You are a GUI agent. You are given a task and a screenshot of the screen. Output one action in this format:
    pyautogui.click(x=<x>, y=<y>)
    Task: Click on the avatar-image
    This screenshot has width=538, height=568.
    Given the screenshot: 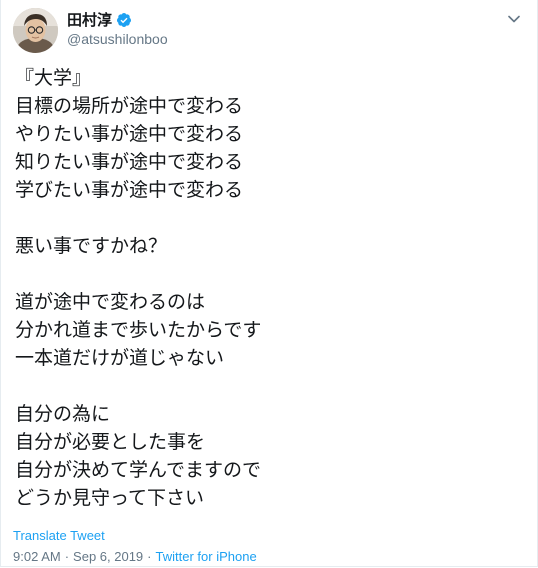 What is the action you would take?
    pyautogui.click(x=35, y=30)
    